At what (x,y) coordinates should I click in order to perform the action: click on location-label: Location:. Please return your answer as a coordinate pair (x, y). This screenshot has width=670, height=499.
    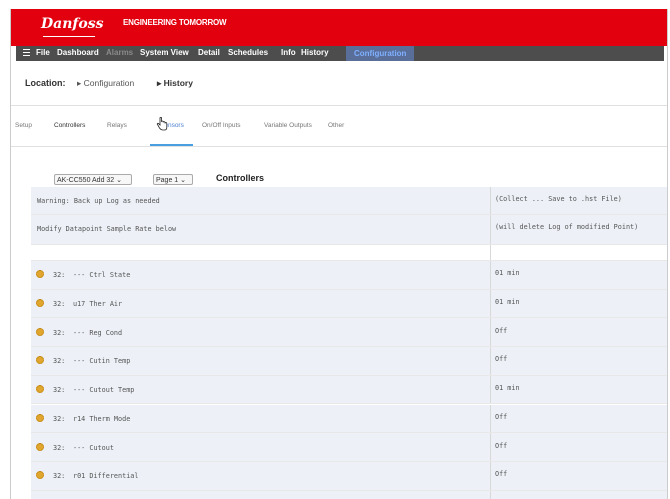
    Looking at the image, I should click on (45, 83).